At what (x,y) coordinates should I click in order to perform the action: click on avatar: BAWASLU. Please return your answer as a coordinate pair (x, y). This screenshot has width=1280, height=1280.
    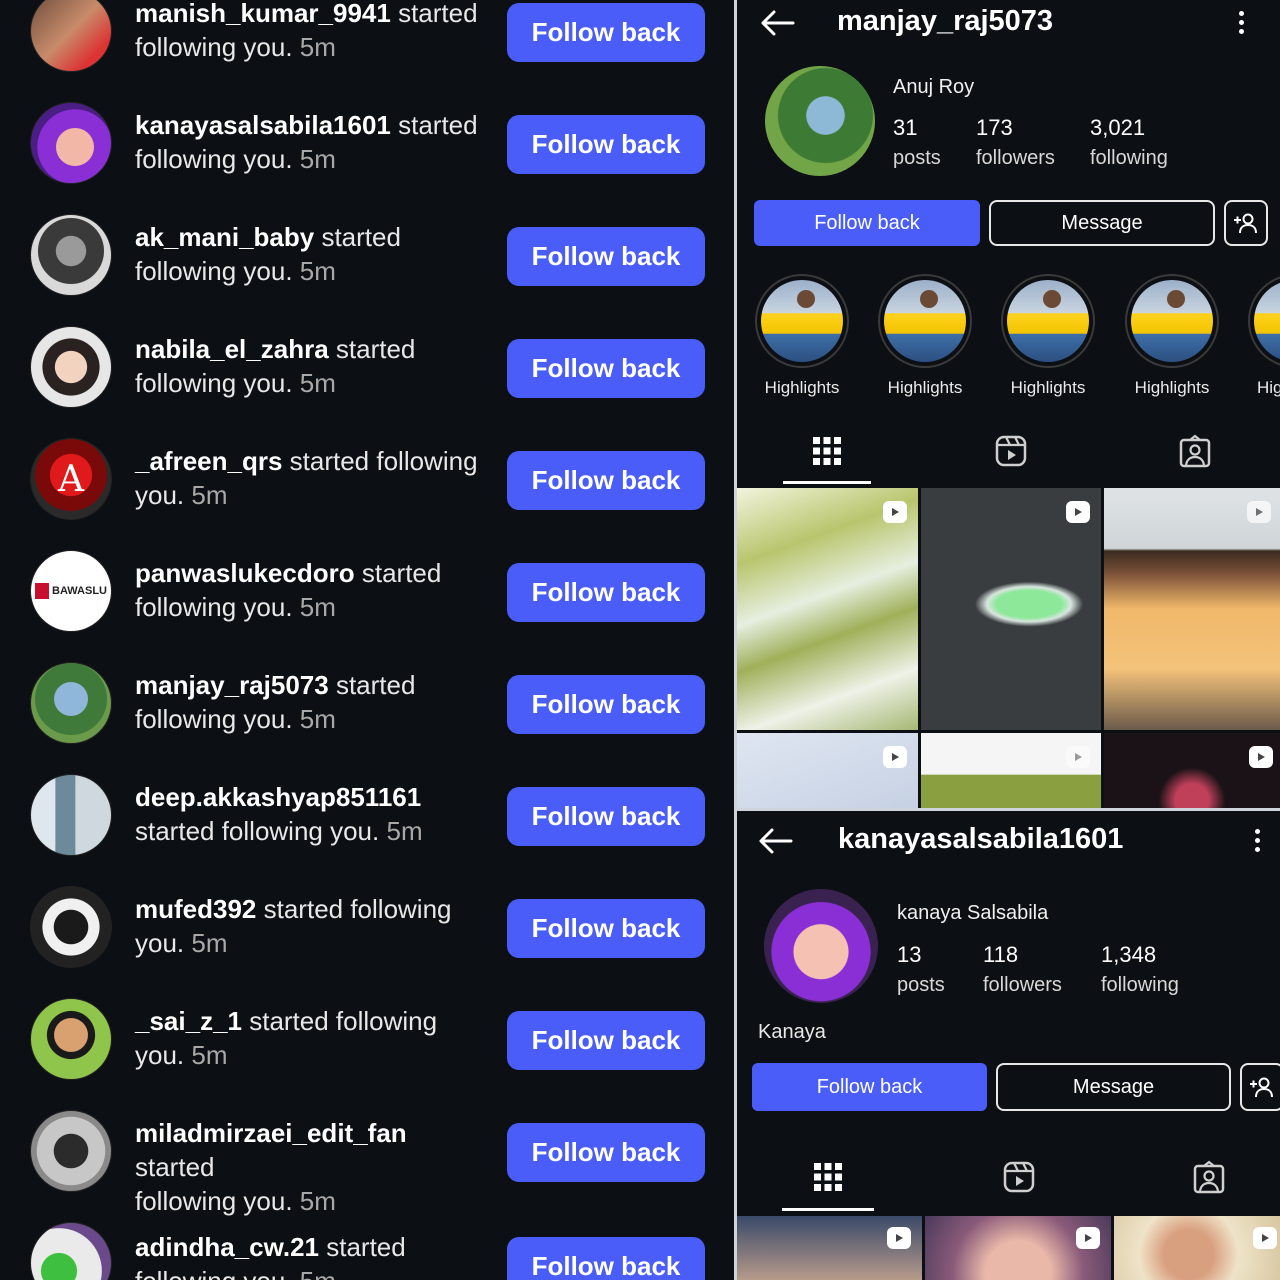
    Looking at the image, I should click on (71, 591).